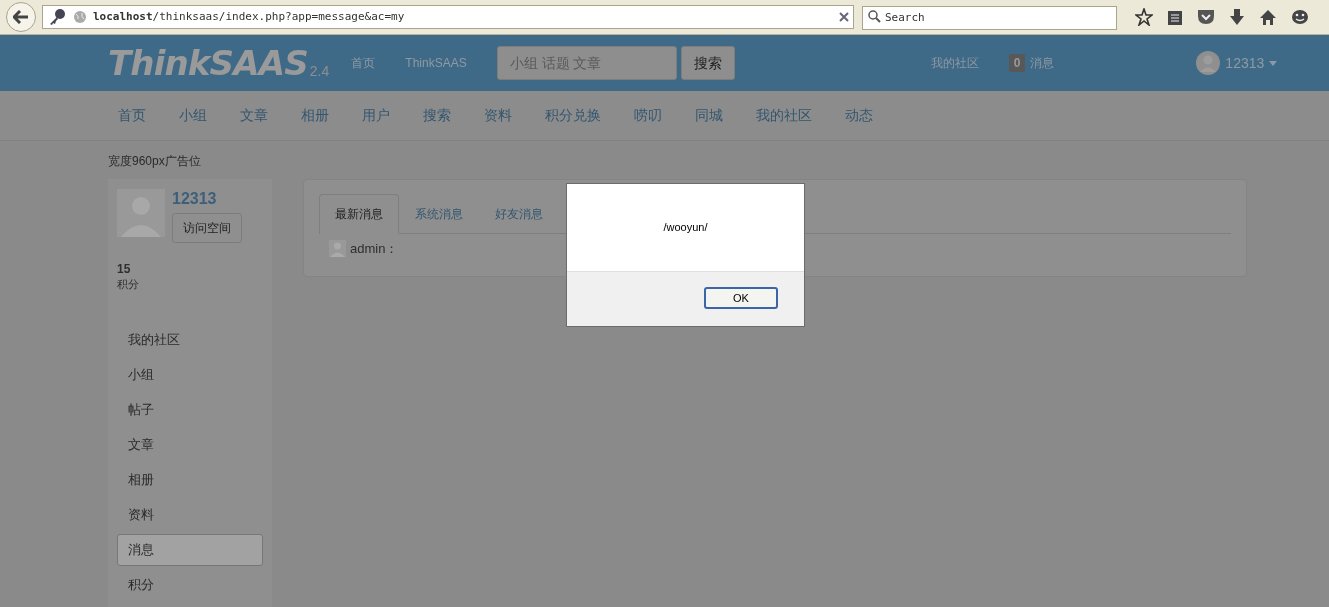  What do you see at coordinates (132, 115) in the screenshot?
I see `nav-link: 首页` at bounding box center [132, 115].